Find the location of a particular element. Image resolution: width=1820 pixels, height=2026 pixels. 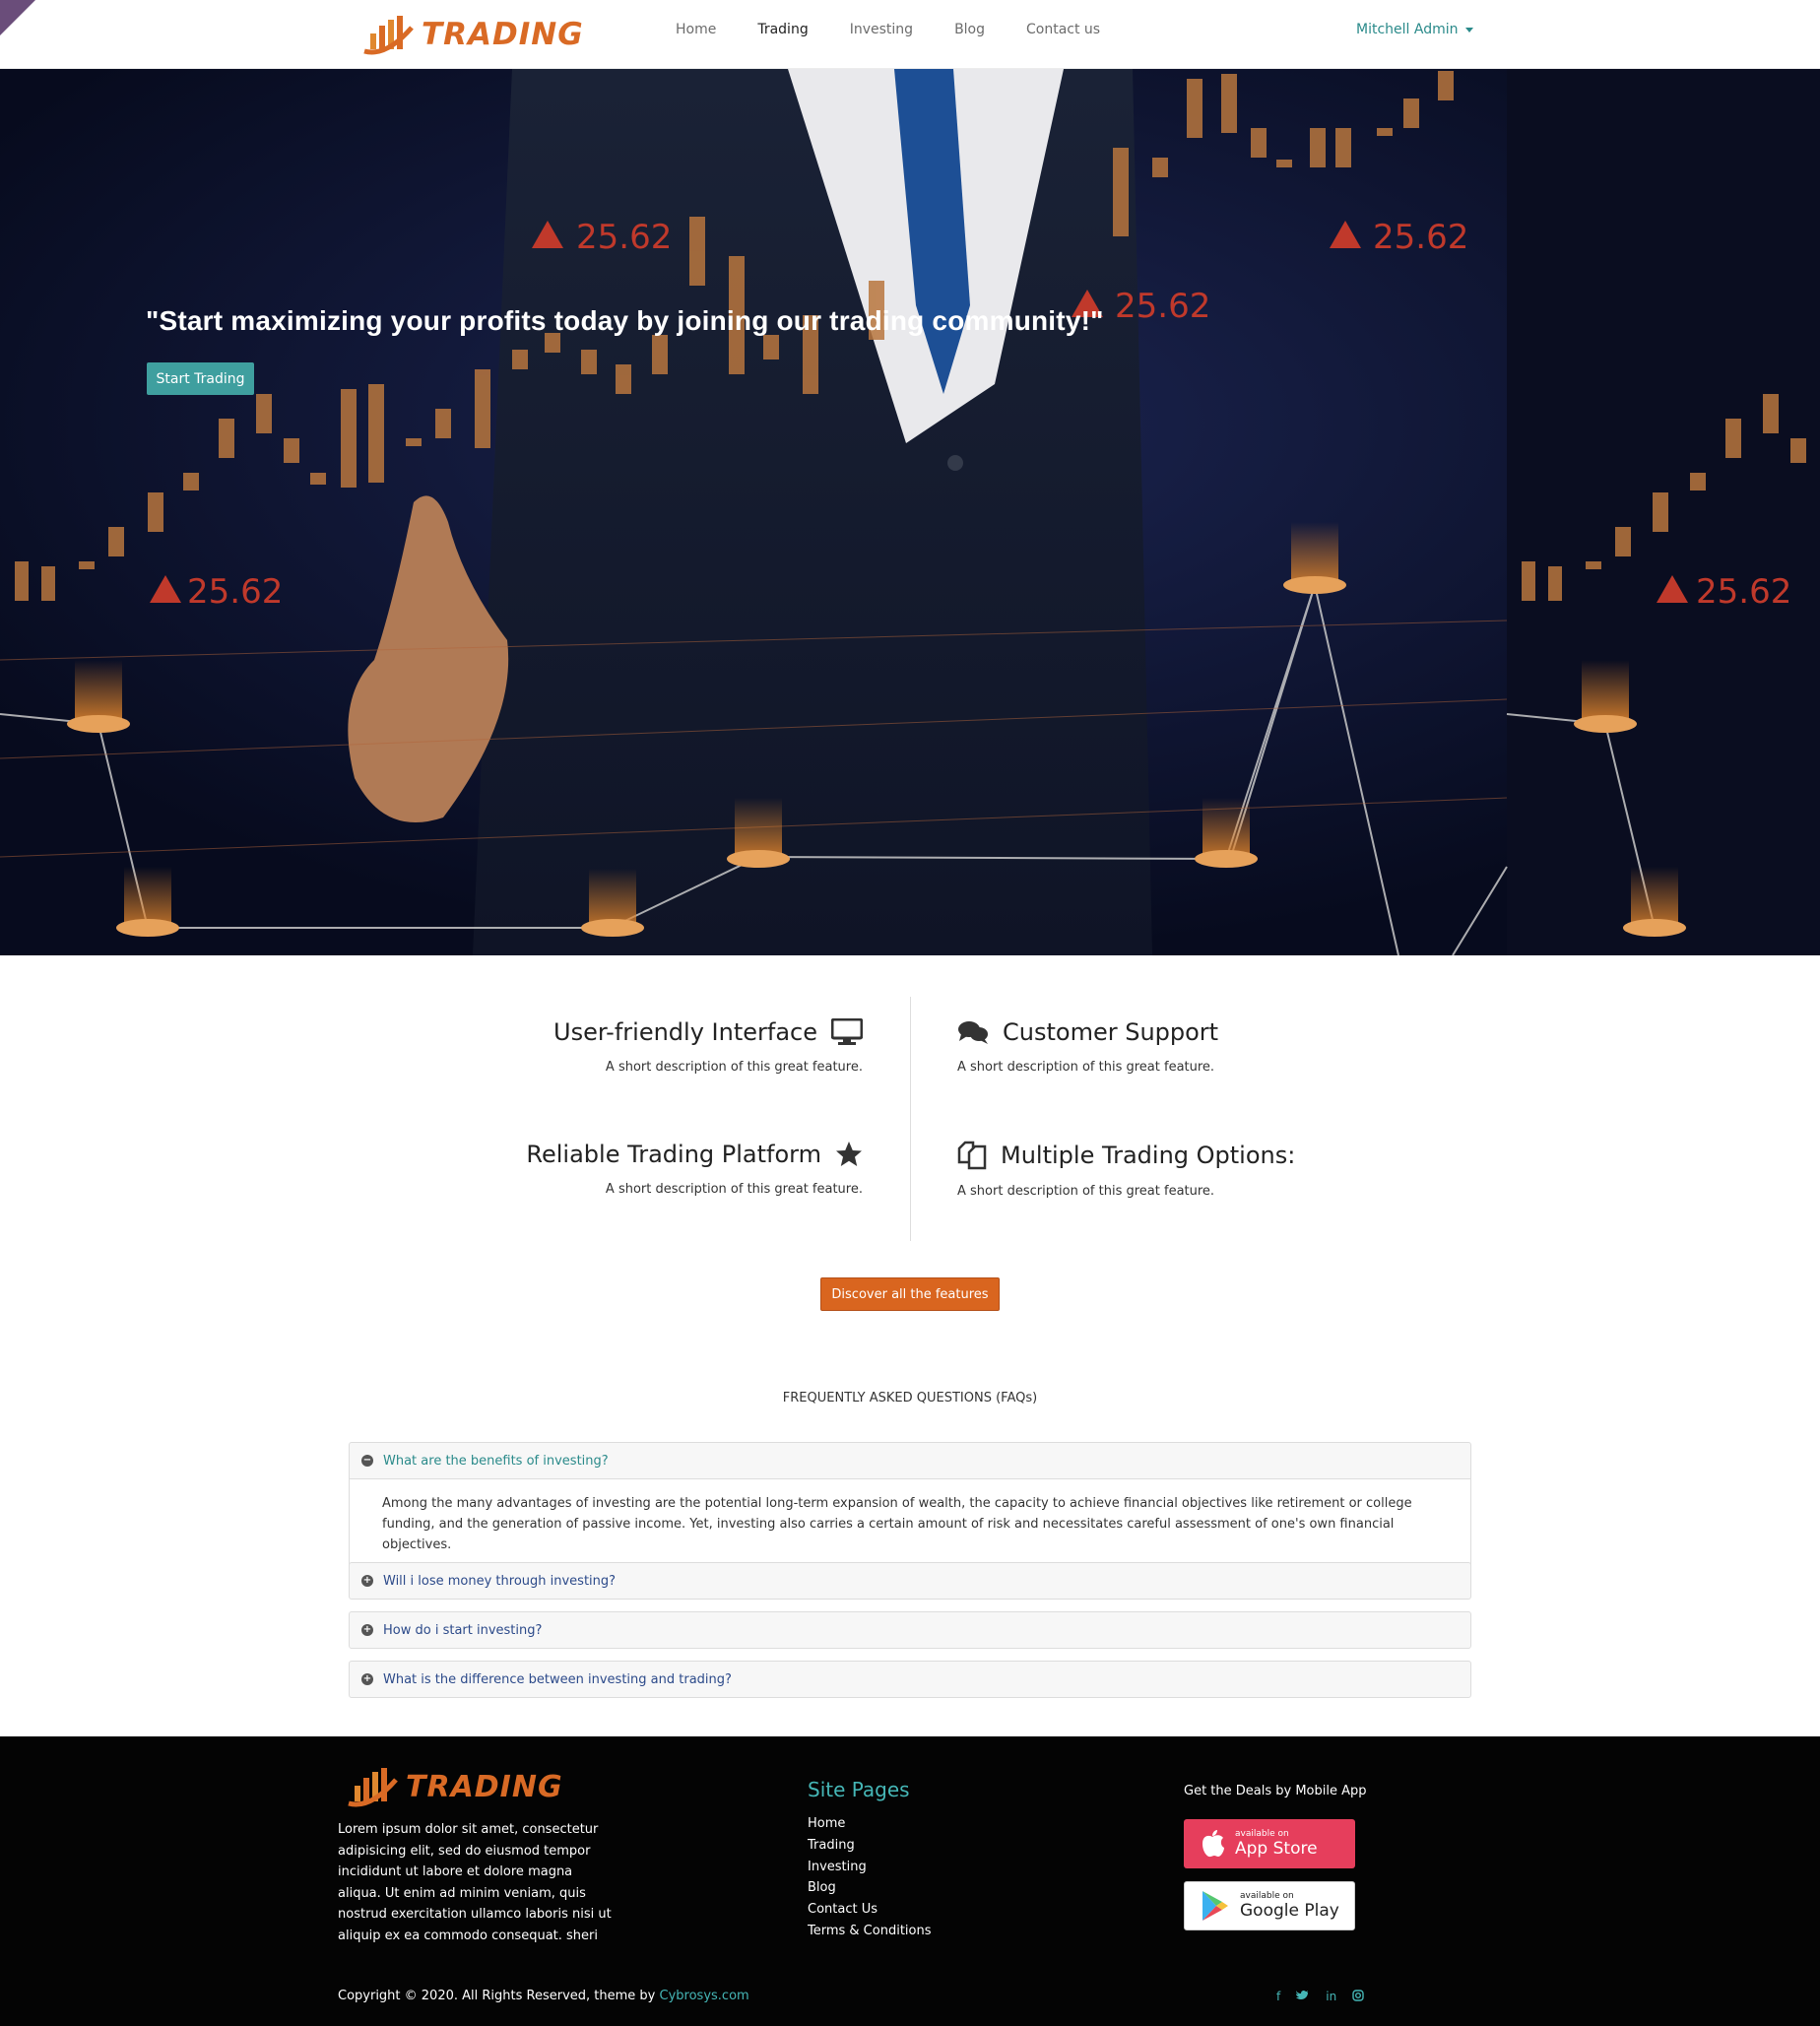

apple-icon is located at coordinates (1213, 1844).